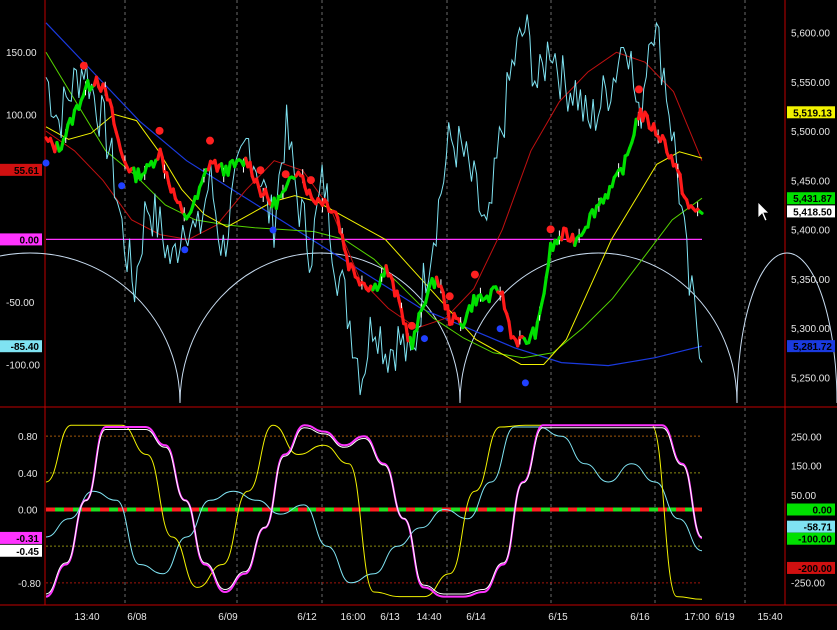 The width and height of the screenshot is (837, 630). I want to click on left-axis-tick: 100.00, so click(21, 115).